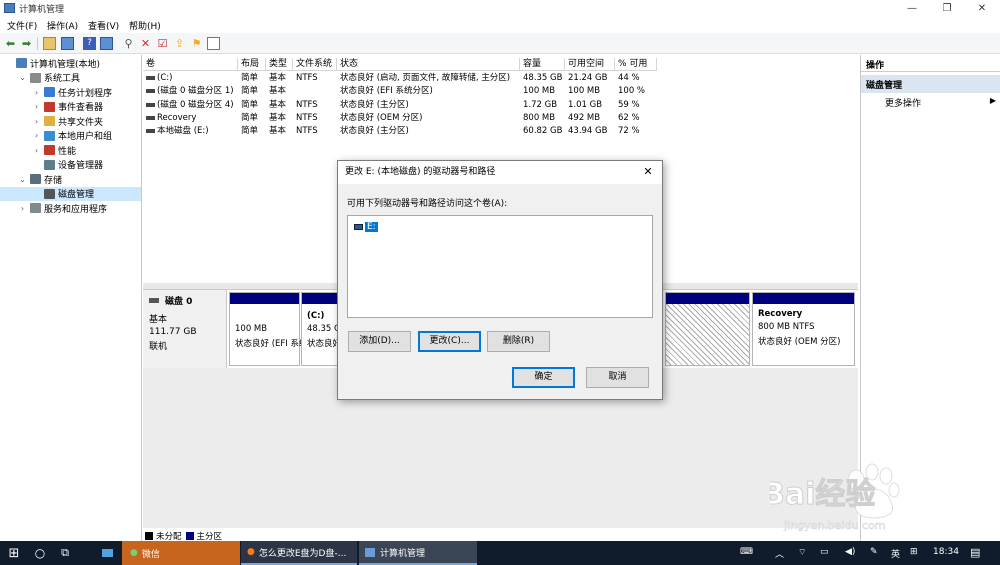 Image resolution: width=1000 pixels, height=565 pixels. I want to click on start-windows-icon: ⊞, so click(14, 553).